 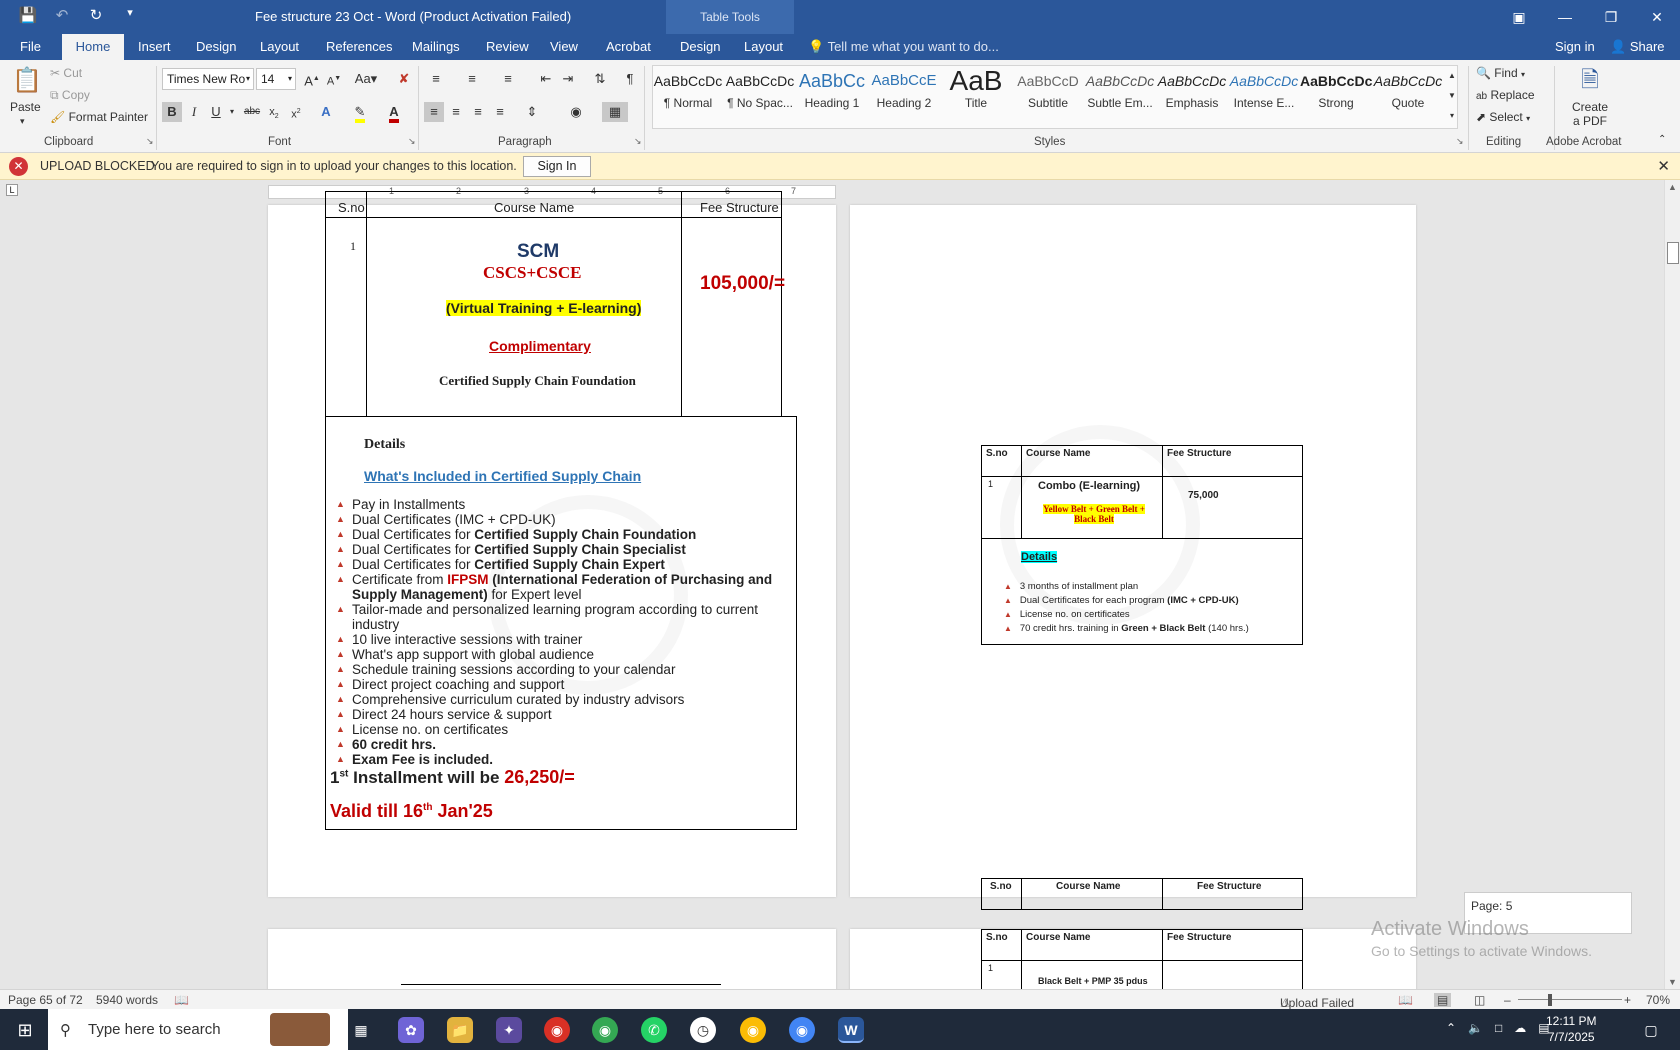 I want to click on strikethrough-button: abc, so click(x=252, y=112).